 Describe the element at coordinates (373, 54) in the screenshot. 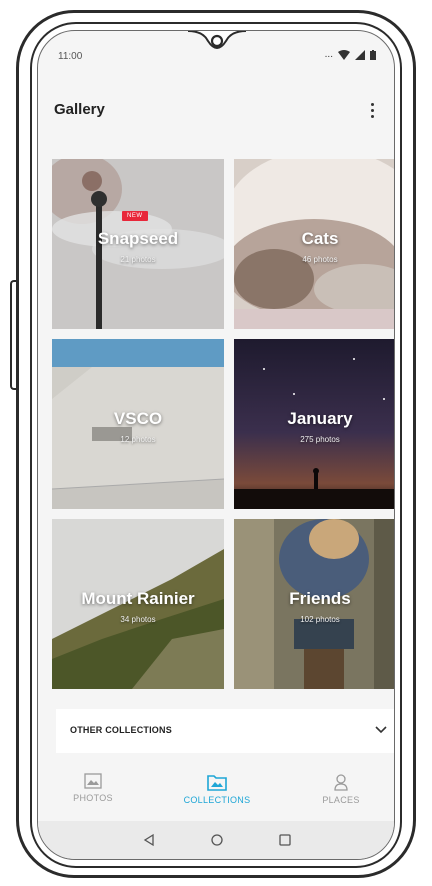

I see `battery-icon` at that location.